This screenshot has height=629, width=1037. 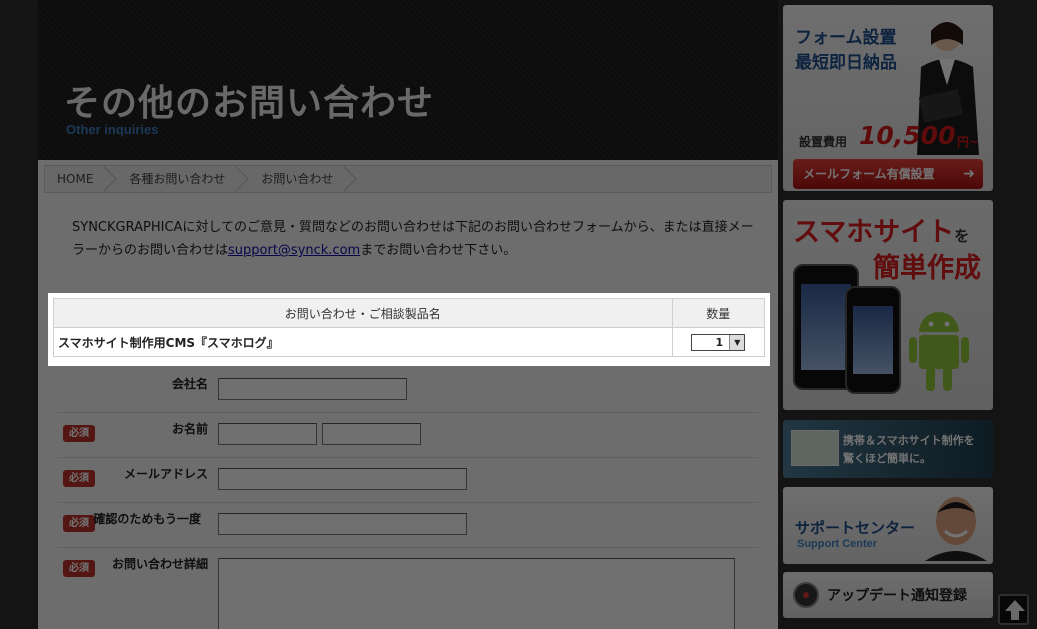 I want to click on last-name-input, so click(x=267, y=434).